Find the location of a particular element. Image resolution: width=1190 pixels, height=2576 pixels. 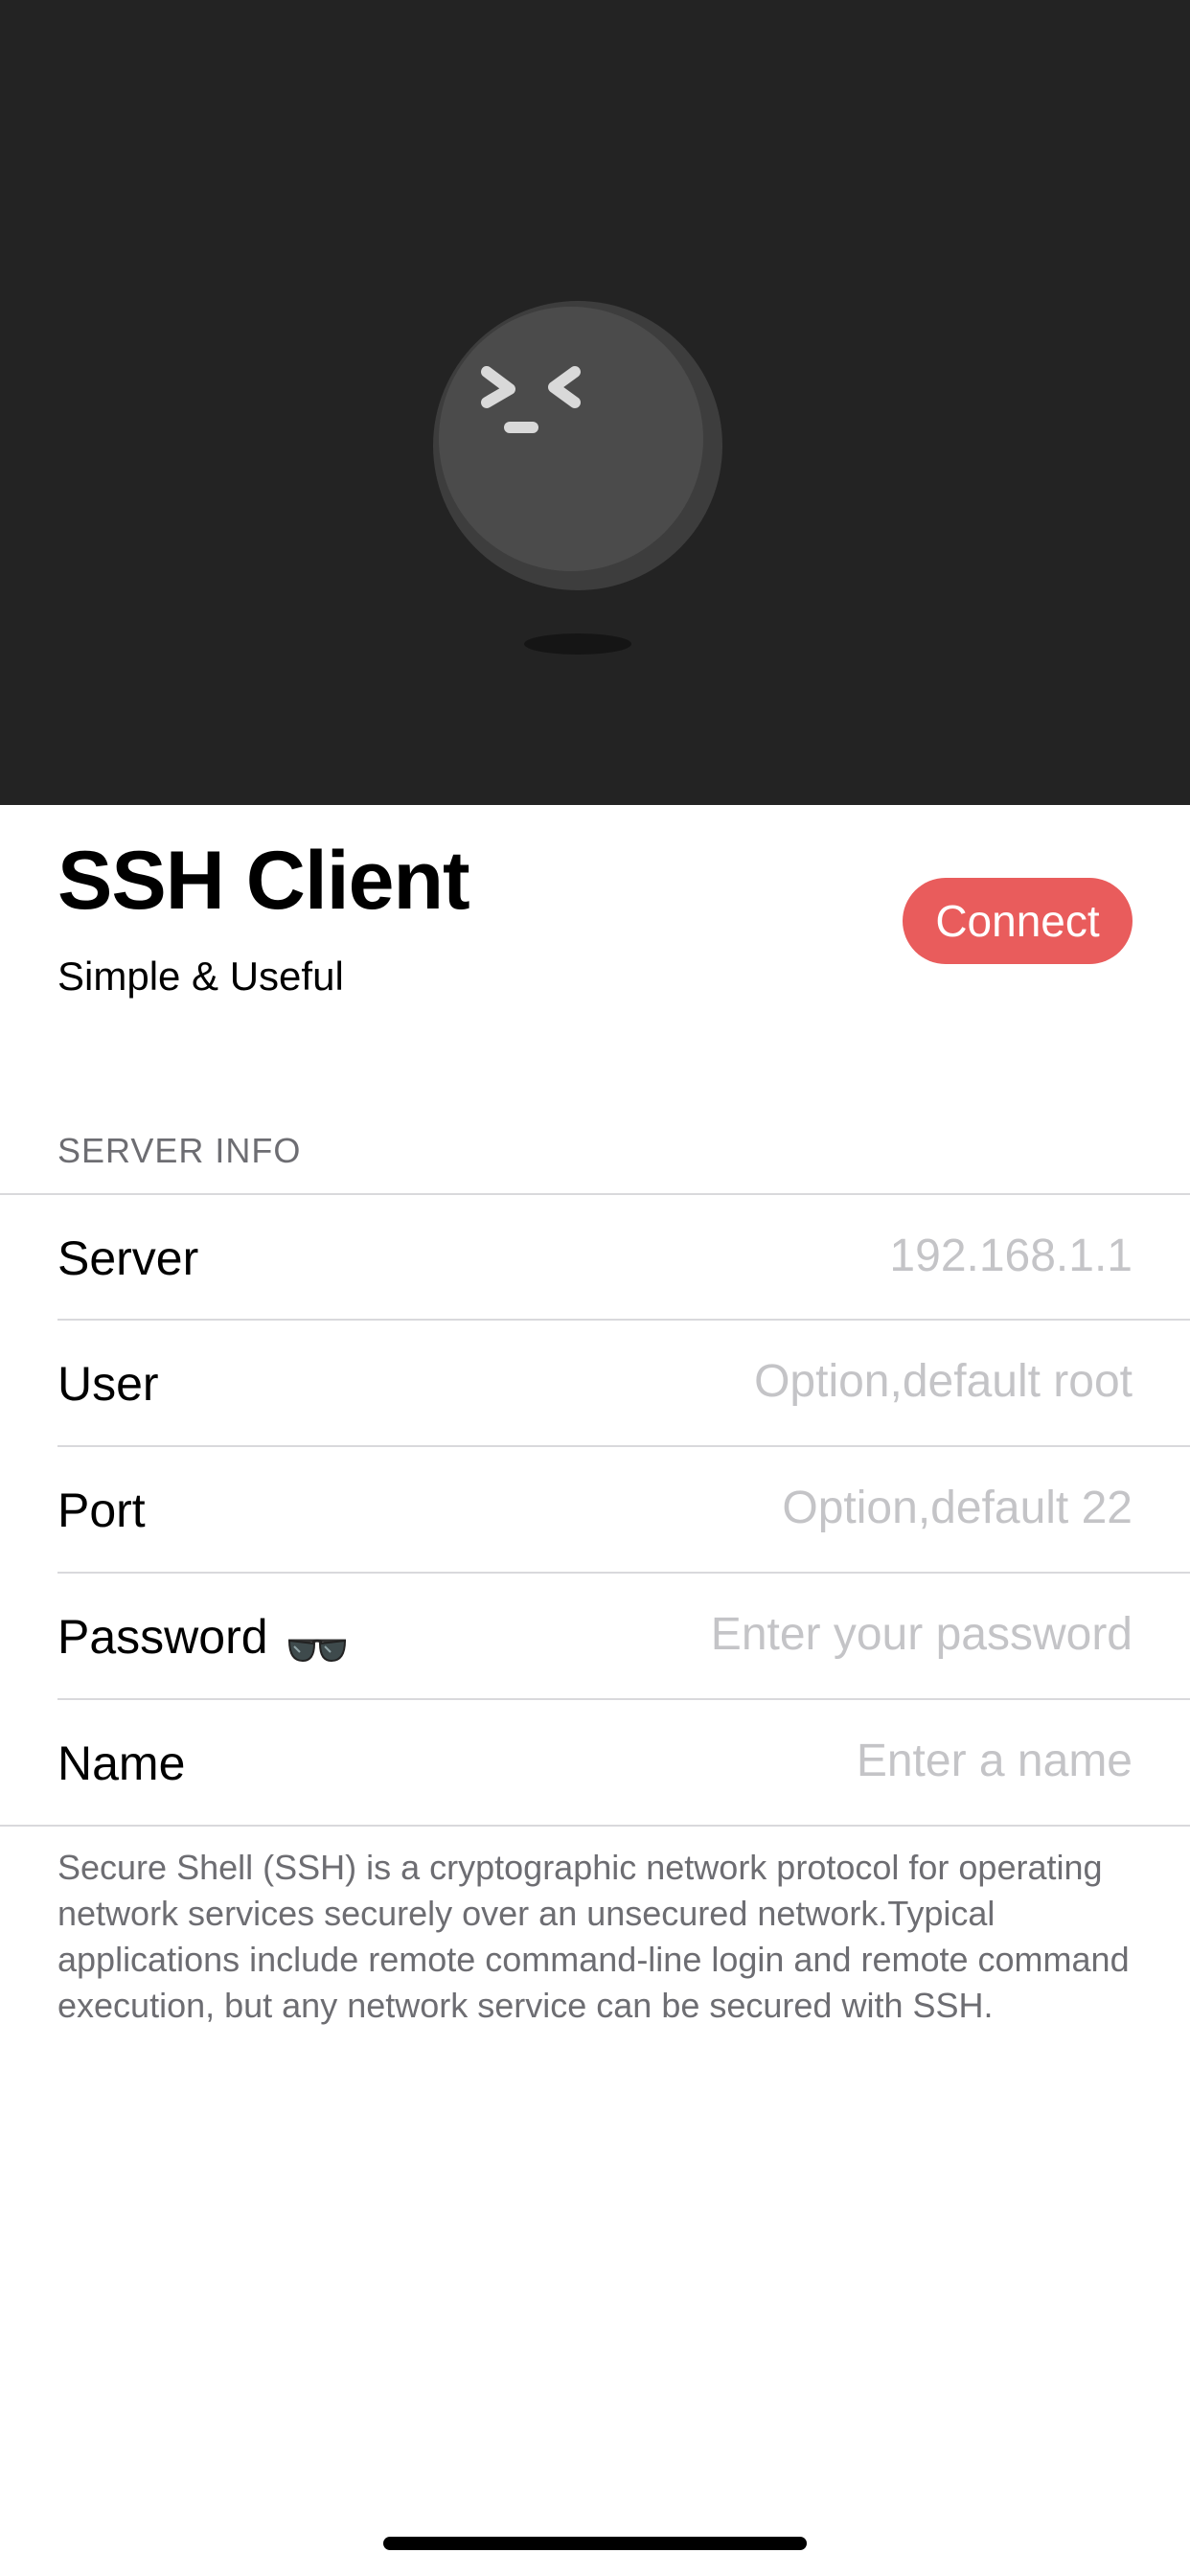

server-input is located at coordinates (836, 1255).